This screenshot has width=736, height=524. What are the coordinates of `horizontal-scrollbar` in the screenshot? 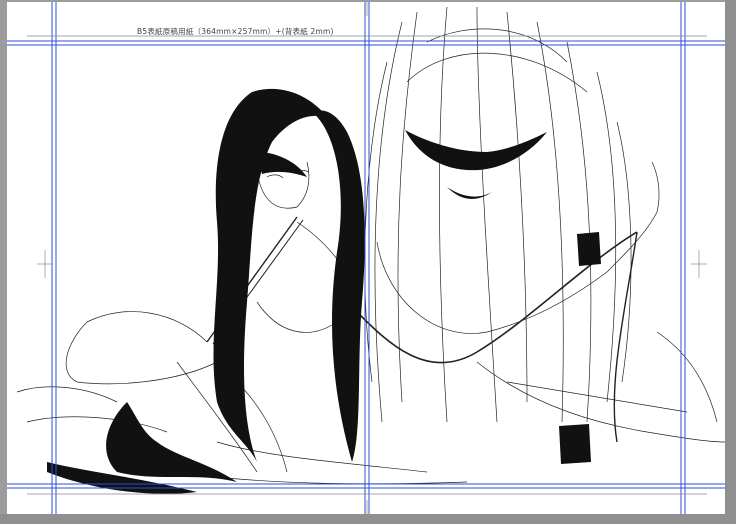 It's located at (368, 519).